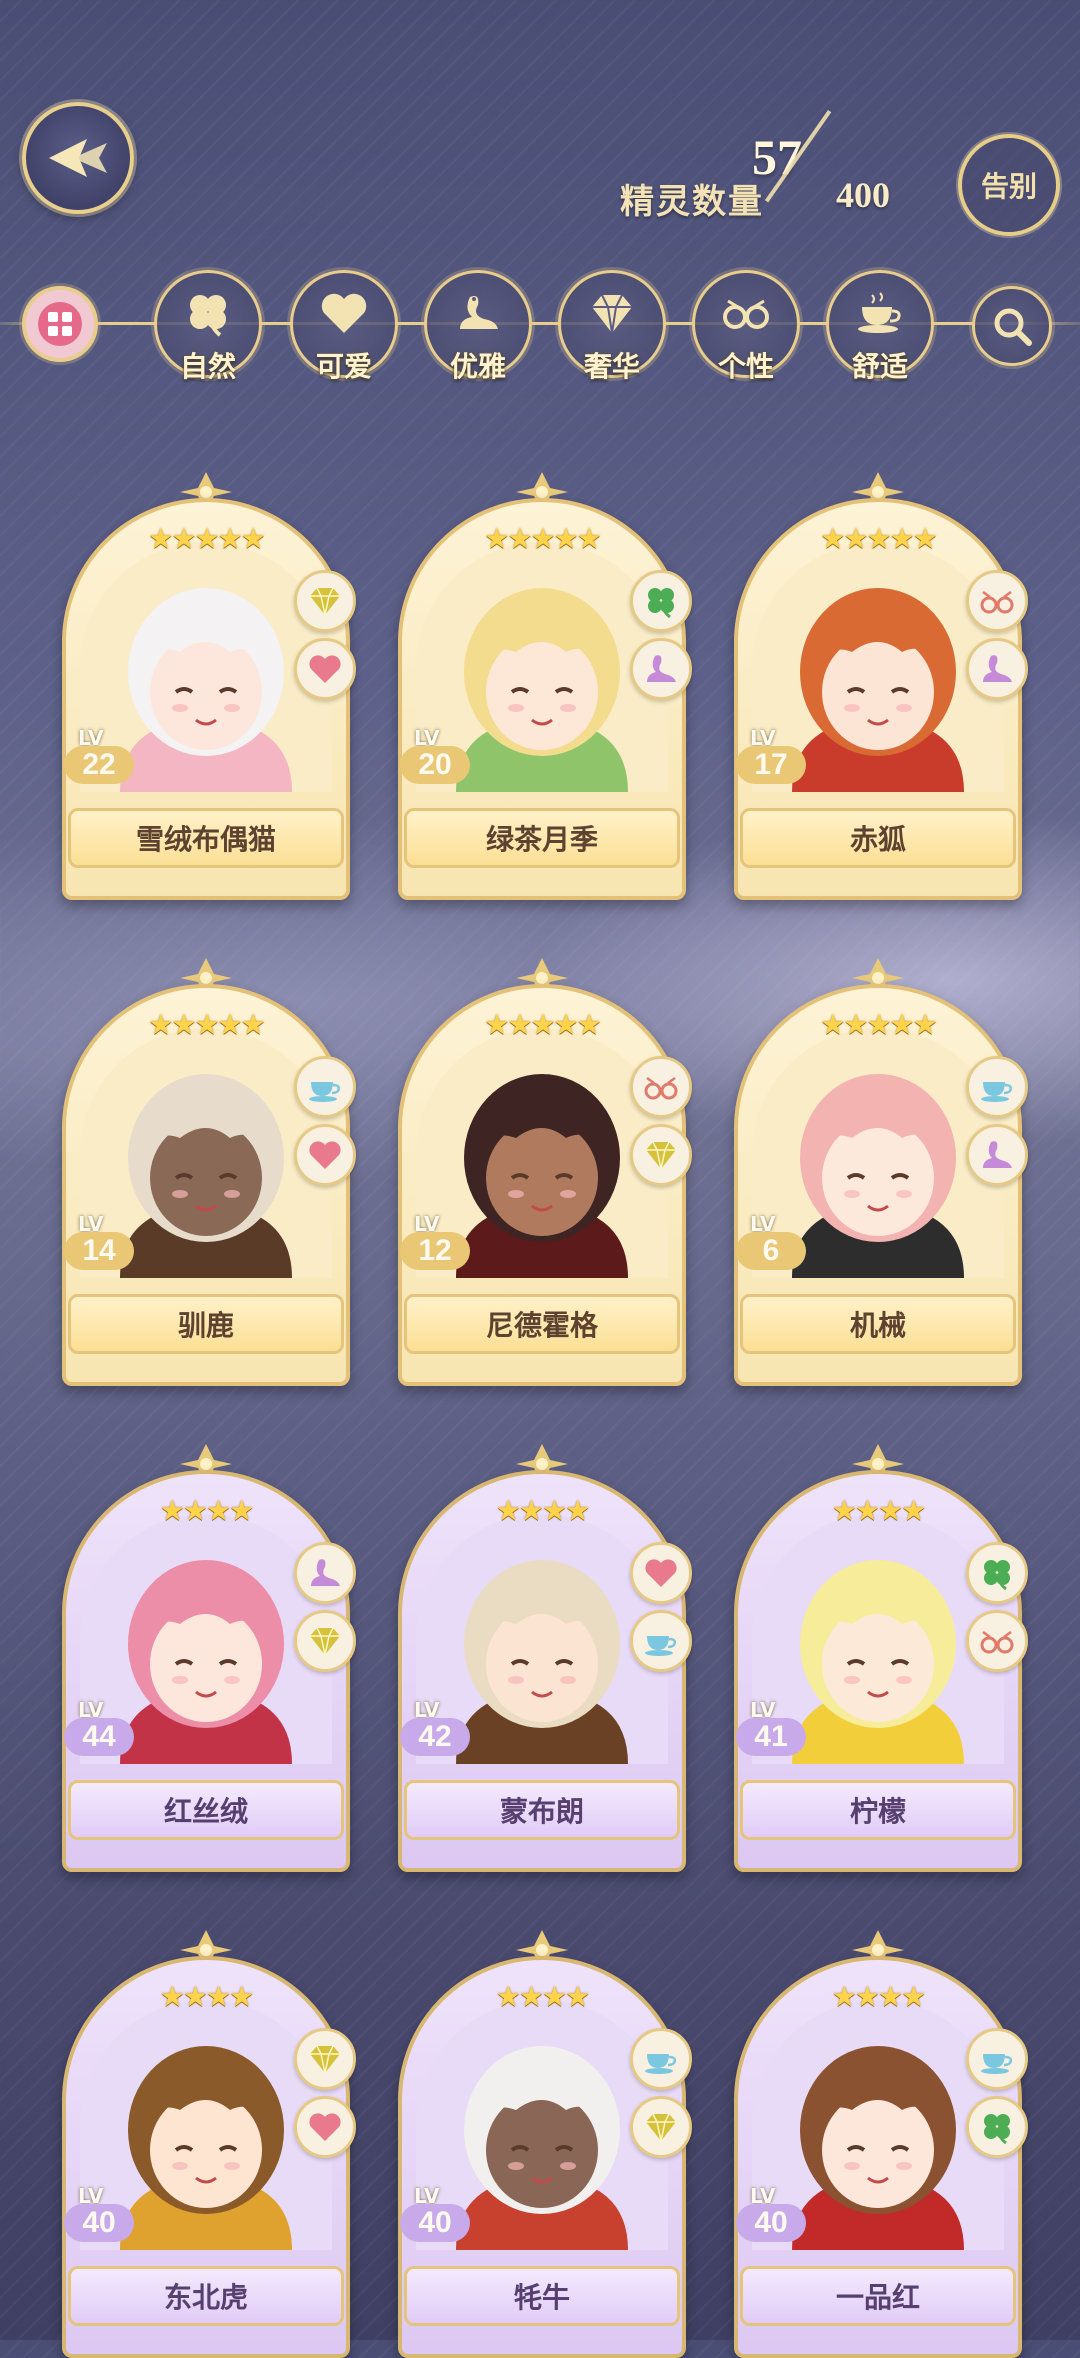 This screenshot has width=1080, height=2358. Describe the element at coordinates (878, 1324) in the screenshot. I see `spirit-name: 机械` at that location.